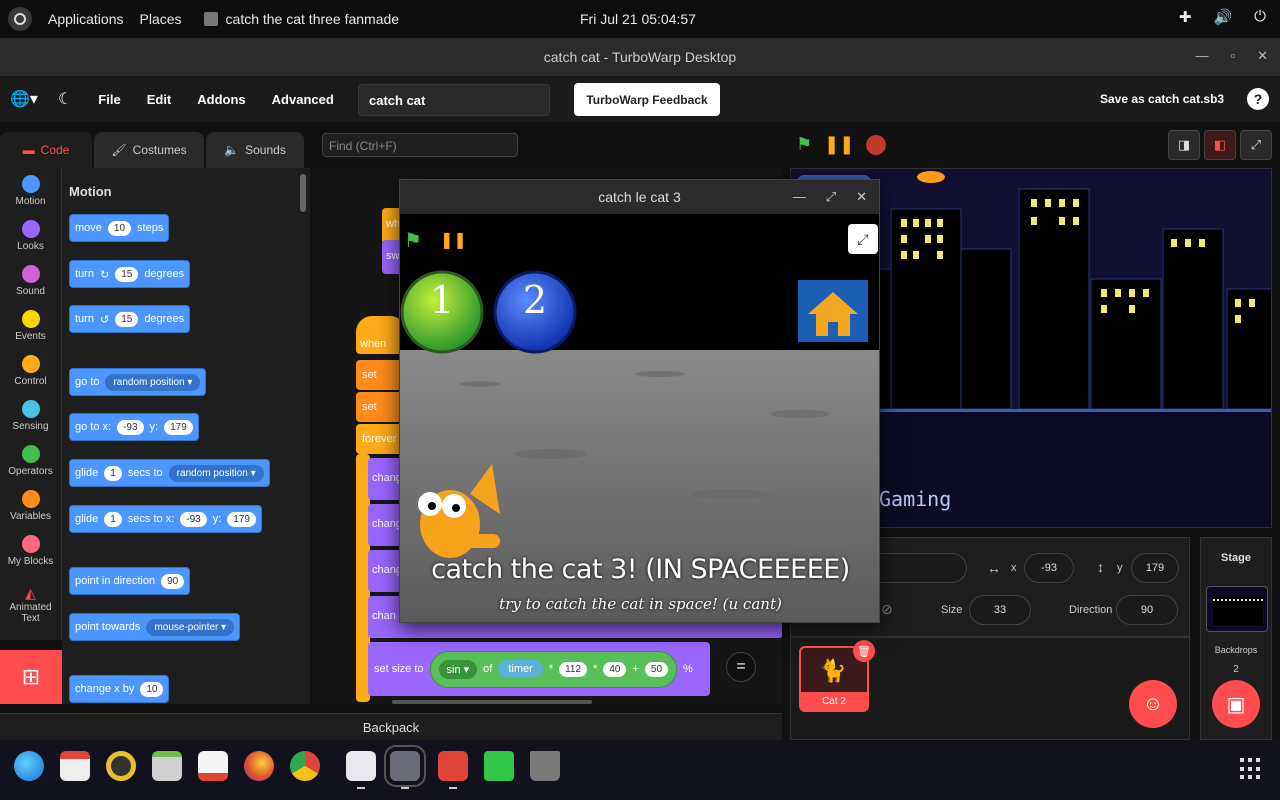  I want to click on delete-sprite-icon: 🗑, so click(864, 651).